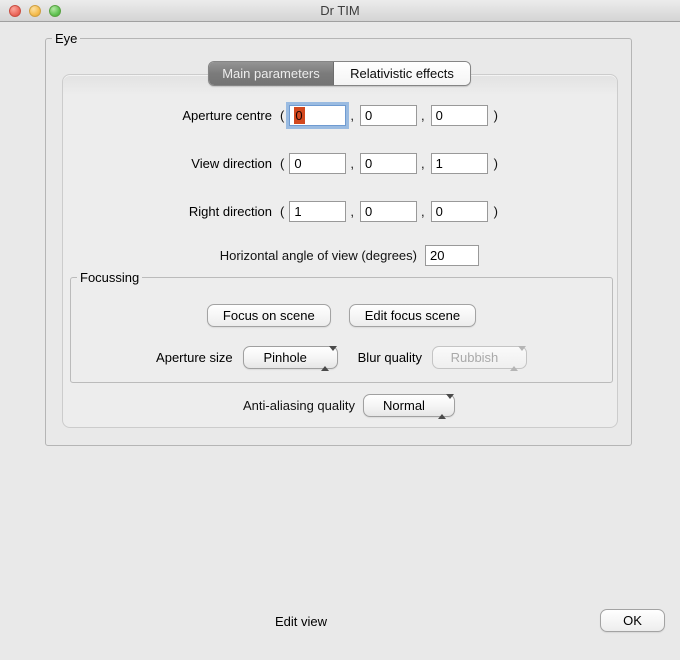 This screenshot has height=660, width=680. What do you see at coordinates (459, 211) in the screenshot?
I see `right-direction-z-field: 0` at bounding box center [459, 211].